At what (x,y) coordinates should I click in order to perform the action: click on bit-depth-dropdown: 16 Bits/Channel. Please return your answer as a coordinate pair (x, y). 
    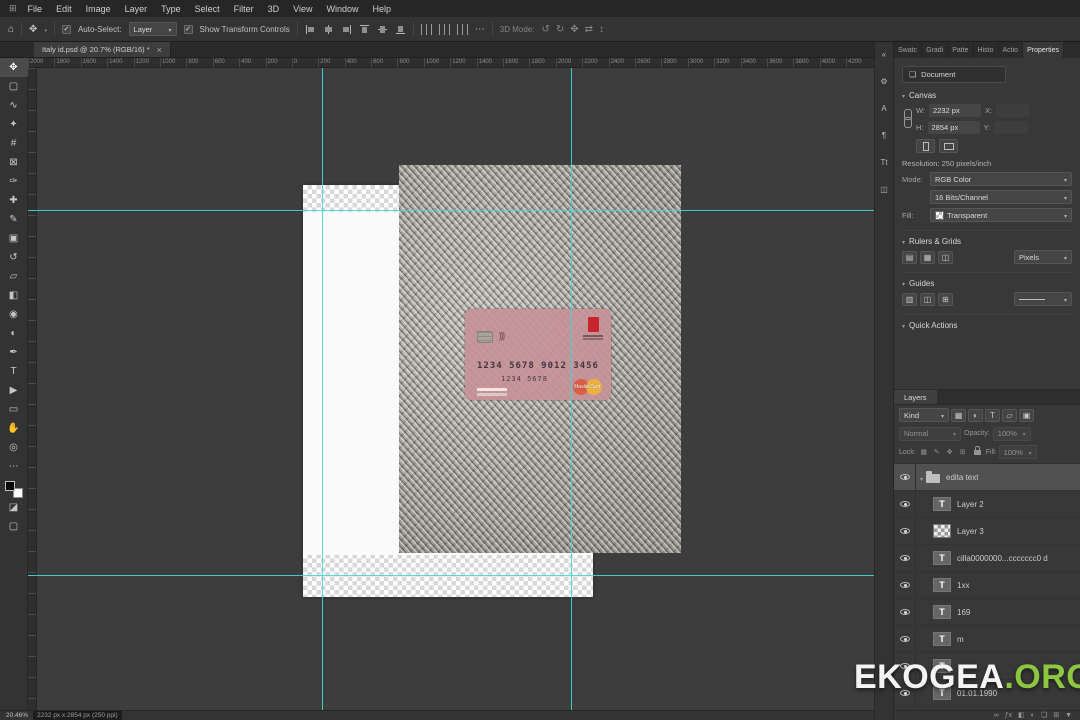
    Looking at the image, I should click on (1001, 197).